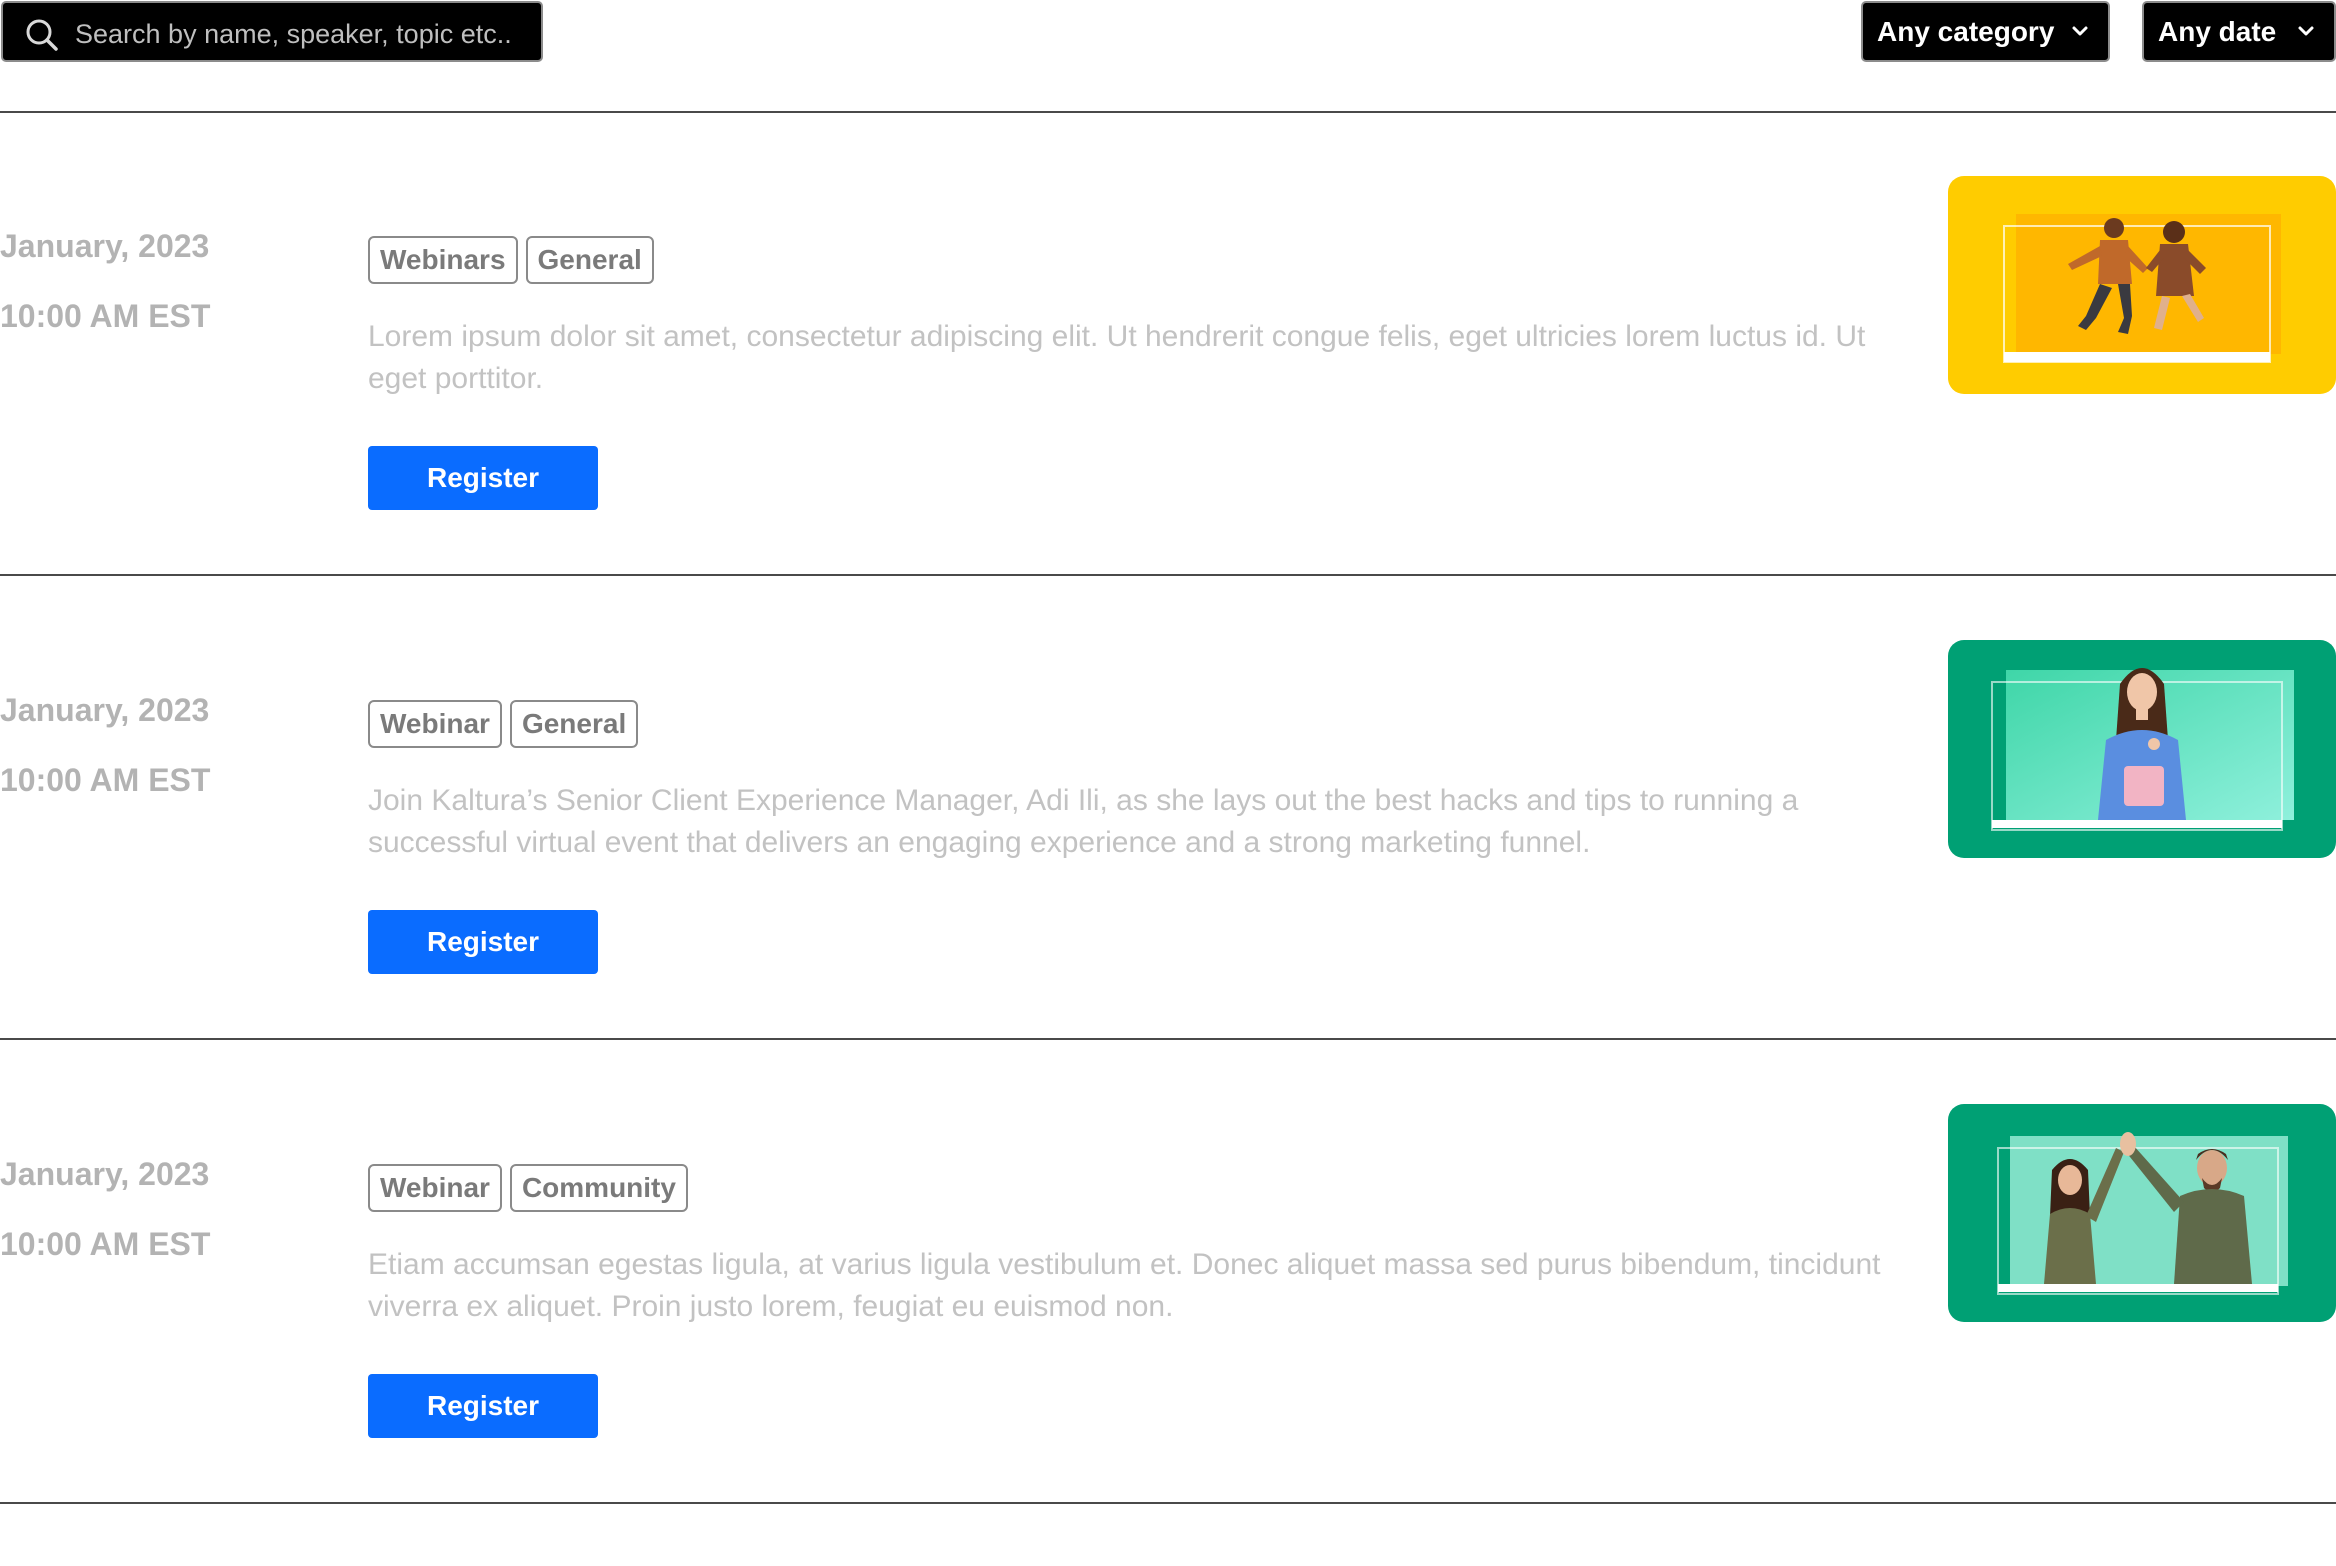 The image size is (2336, 1566). I want to click on date-dropdown: Any date, so click(2239, 31).